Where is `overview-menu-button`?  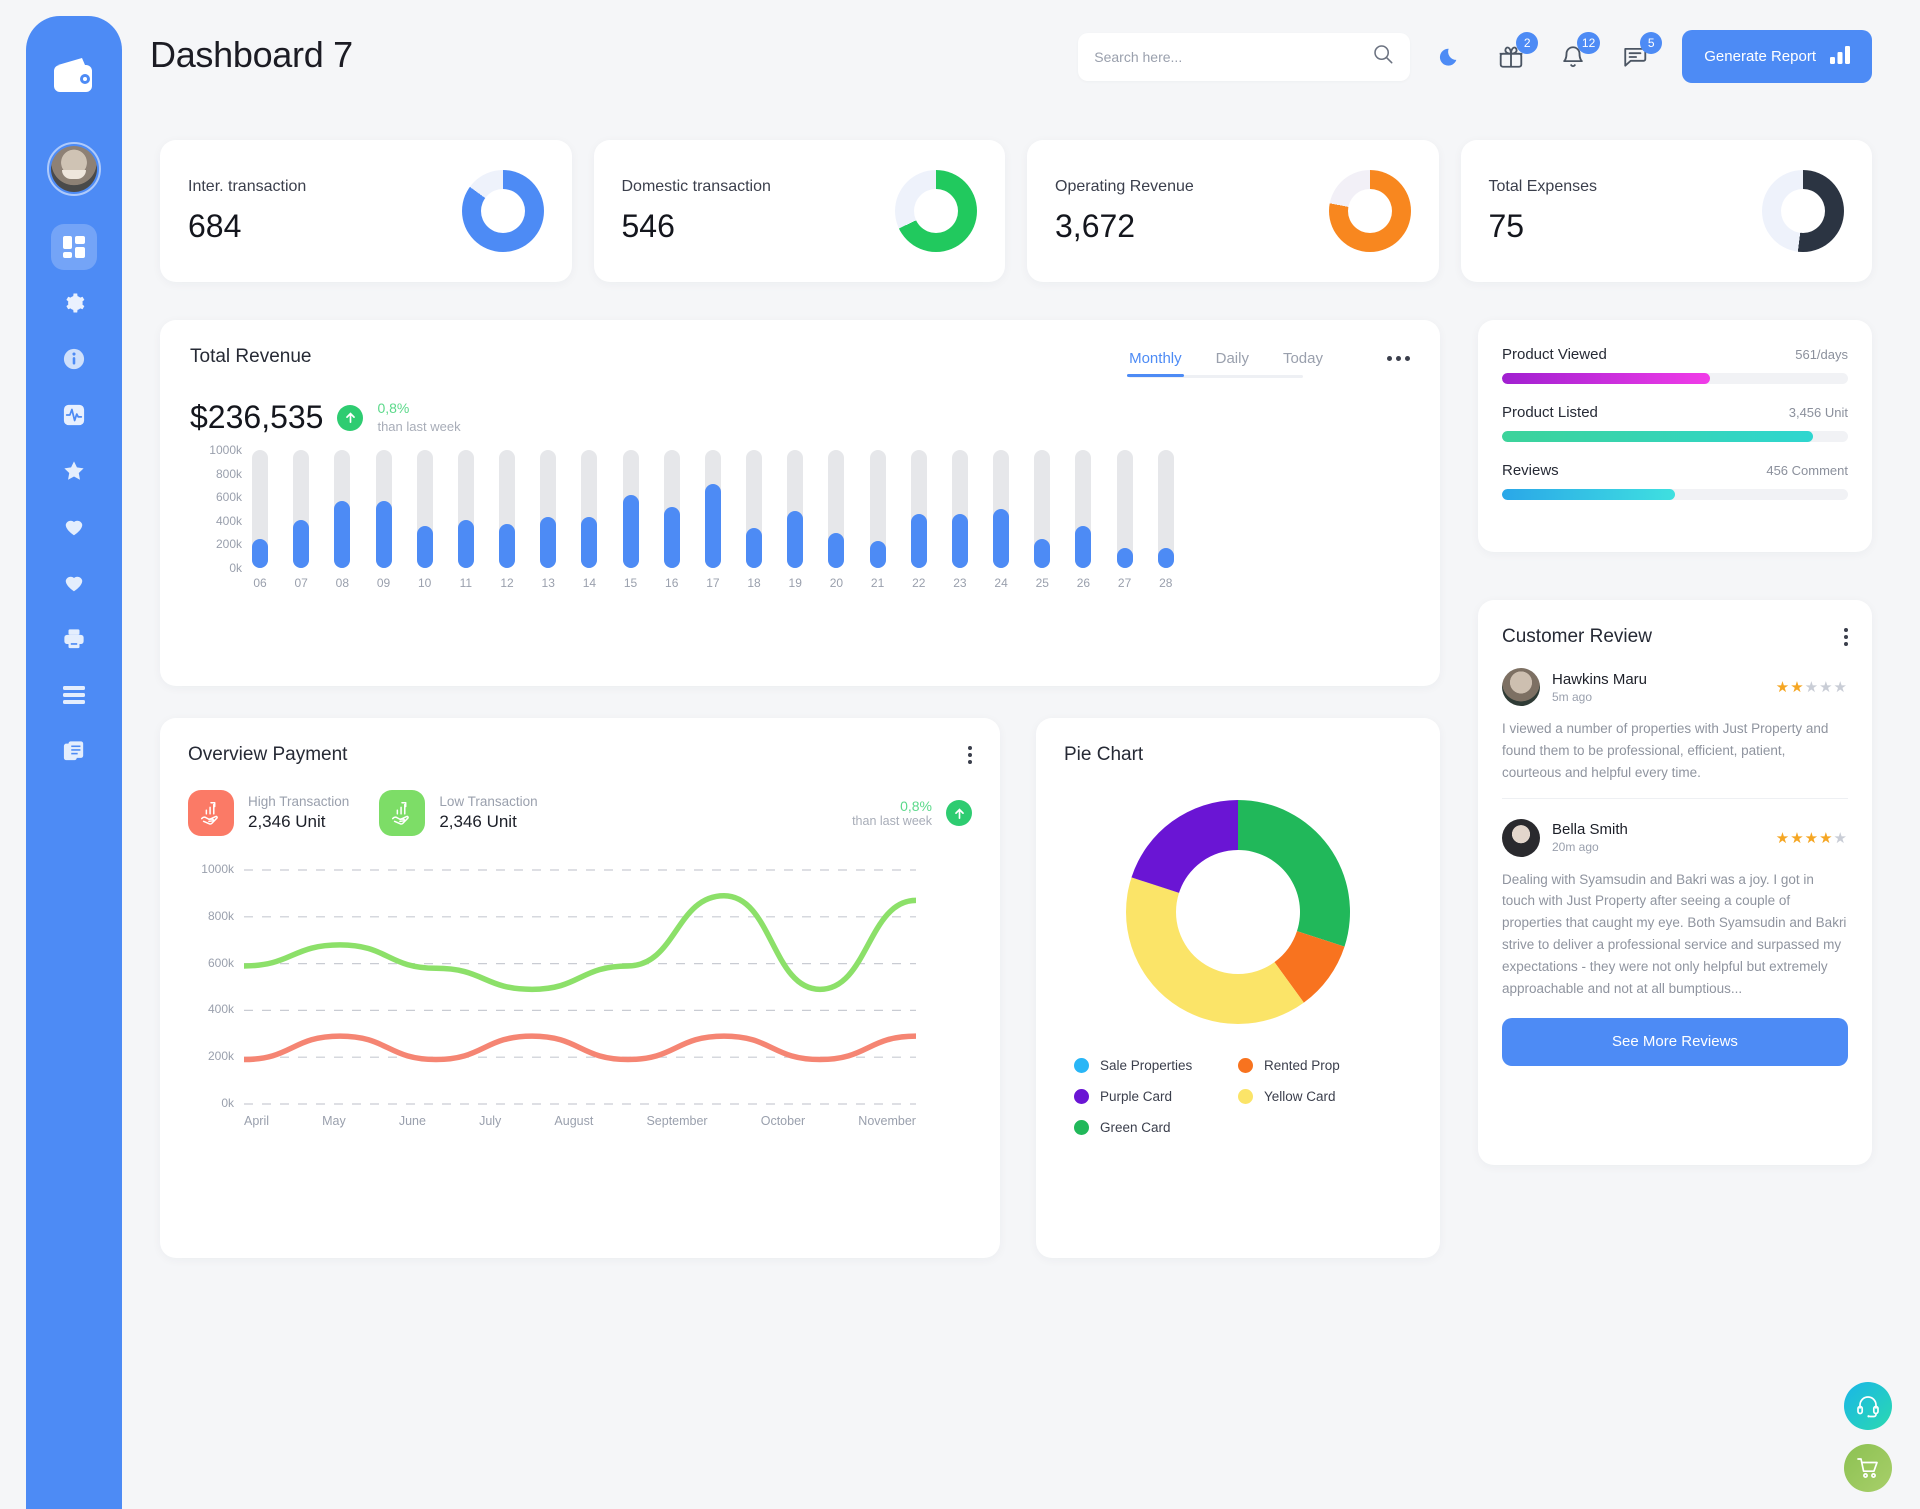 overview-menu-button is located at coordinates (970, 755).